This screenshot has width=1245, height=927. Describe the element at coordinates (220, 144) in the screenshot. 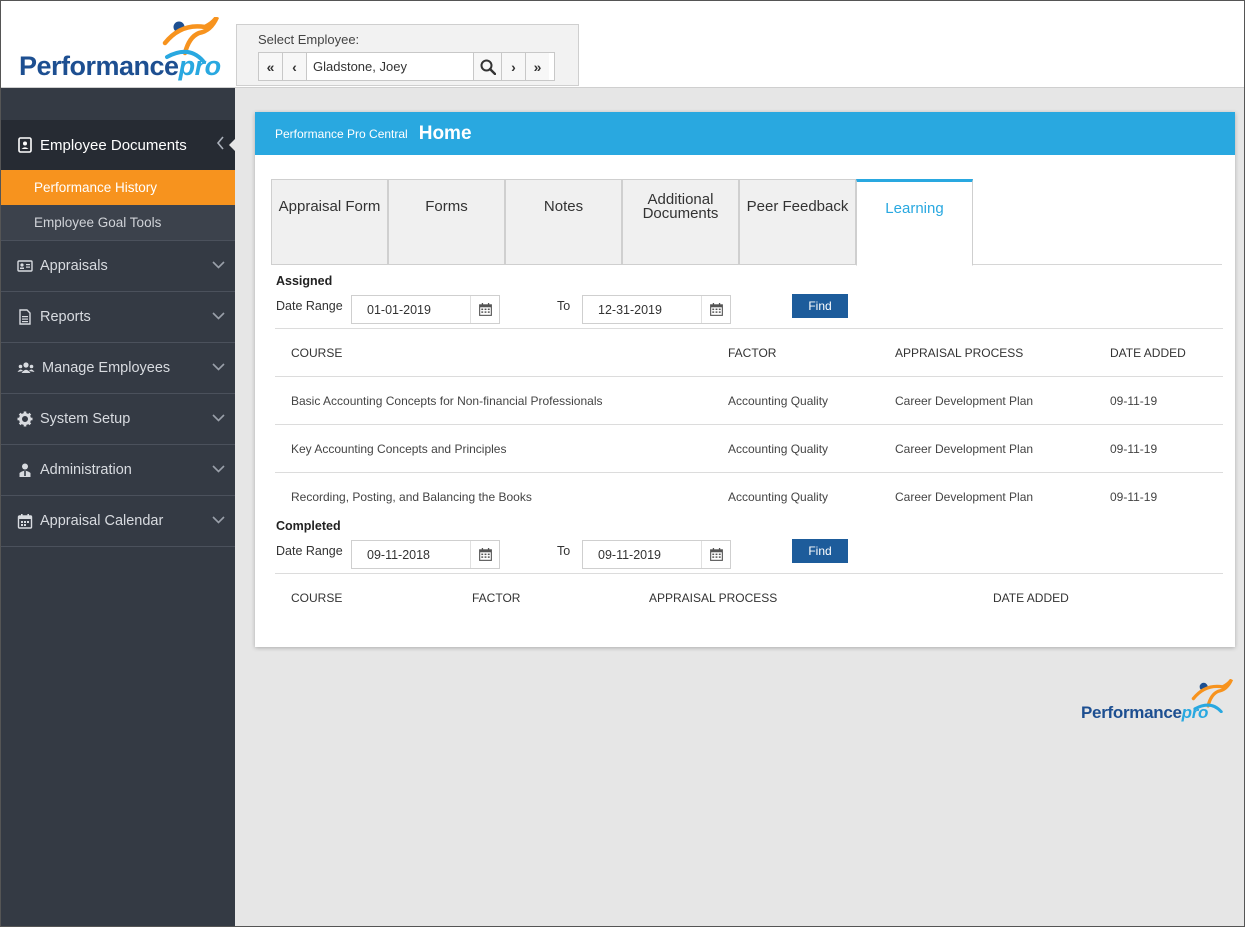

I see `chevron-left-icon` at that location.